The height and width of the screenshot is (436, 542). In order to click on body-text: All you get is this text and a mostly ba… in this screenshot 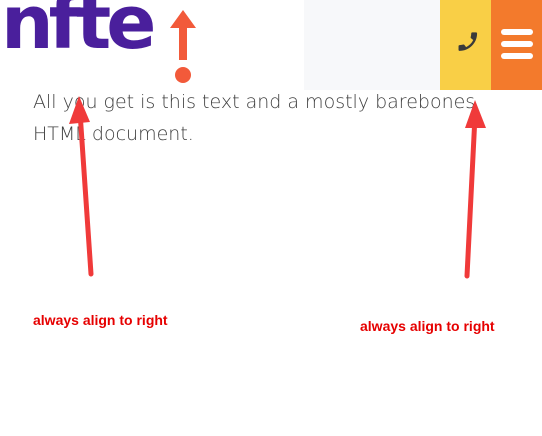, I will do `click(254, 118)`.